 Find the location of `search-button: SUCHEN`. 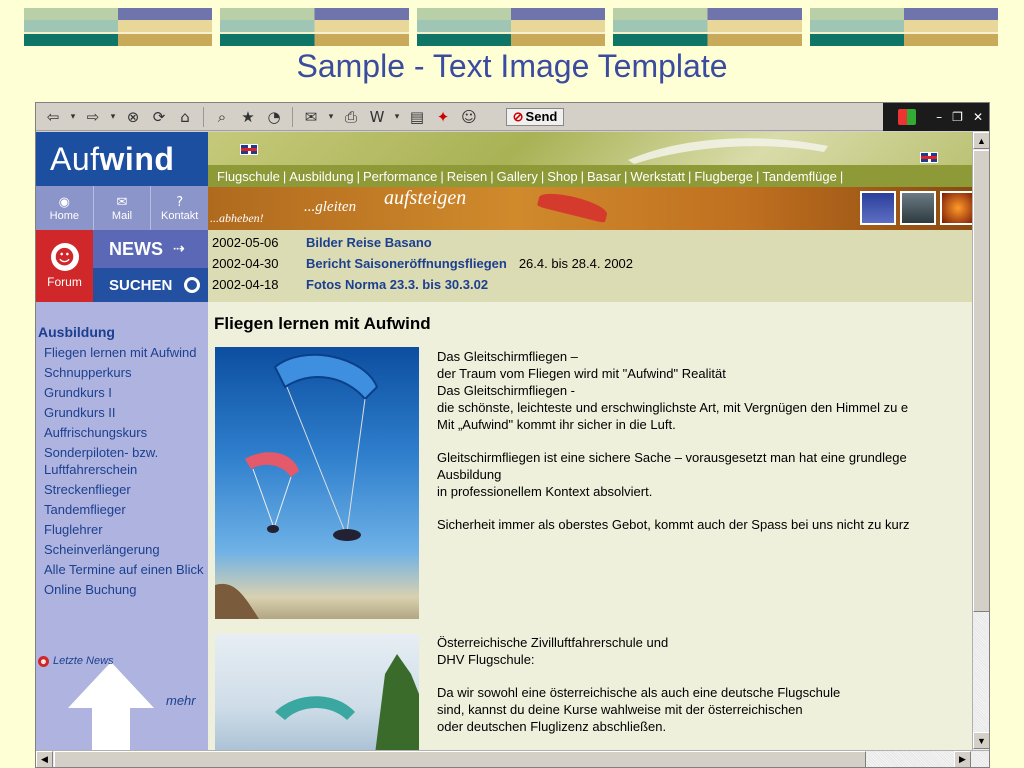

search-button: SUCHEN is located at coordinates (150, 285).